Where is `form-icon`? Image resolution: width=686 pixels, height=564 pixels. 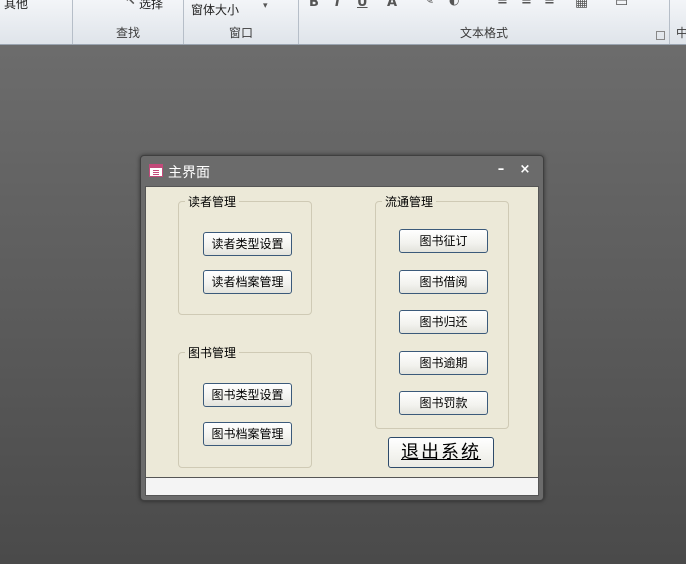
form-icon is located at coordinates (156, 170).